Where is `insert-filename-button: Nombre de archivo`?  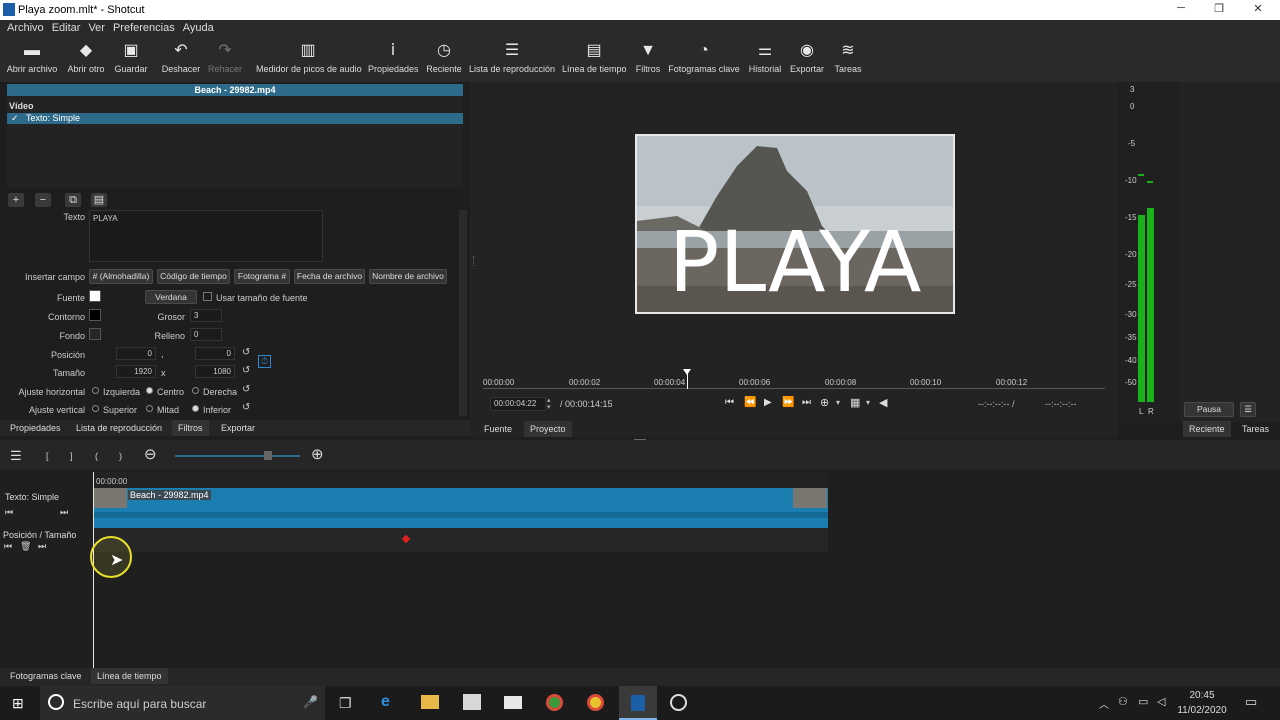
insert-filename-button: Nombre de archivo is located at coordinates (408, 276).